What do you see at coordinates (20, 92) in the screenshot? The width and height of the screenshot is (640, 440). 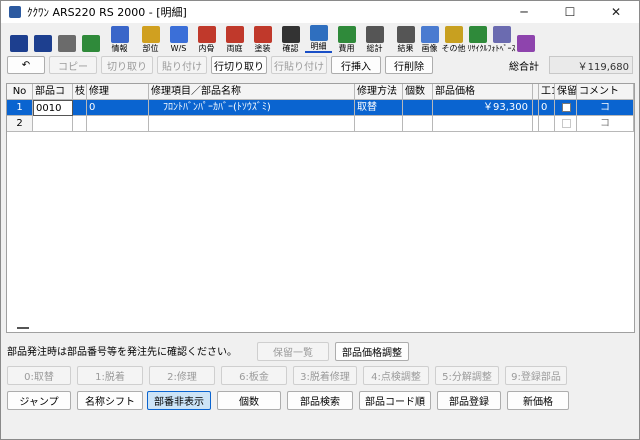 I see `col-header-no: No` at bounding box center [20, 92].